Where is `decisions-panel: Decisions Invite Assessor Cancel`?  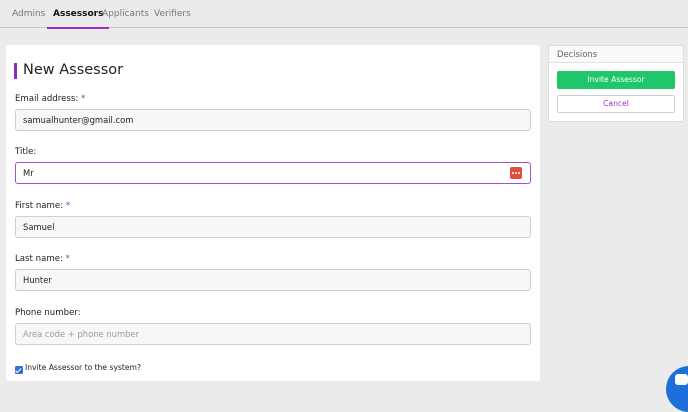 decisions-panel: Decisions Invite Assessor Cancel is located at coordinates (616, 83).